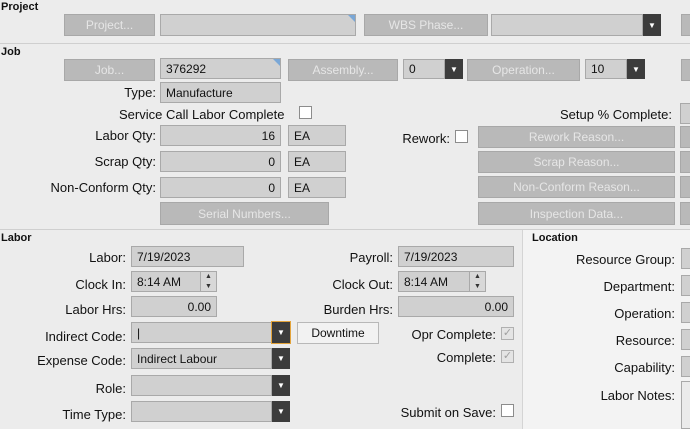 This screenshot has width=690, height=429. I want to click on submit-on-save-label: Submit on Save:, so click(448, 412).